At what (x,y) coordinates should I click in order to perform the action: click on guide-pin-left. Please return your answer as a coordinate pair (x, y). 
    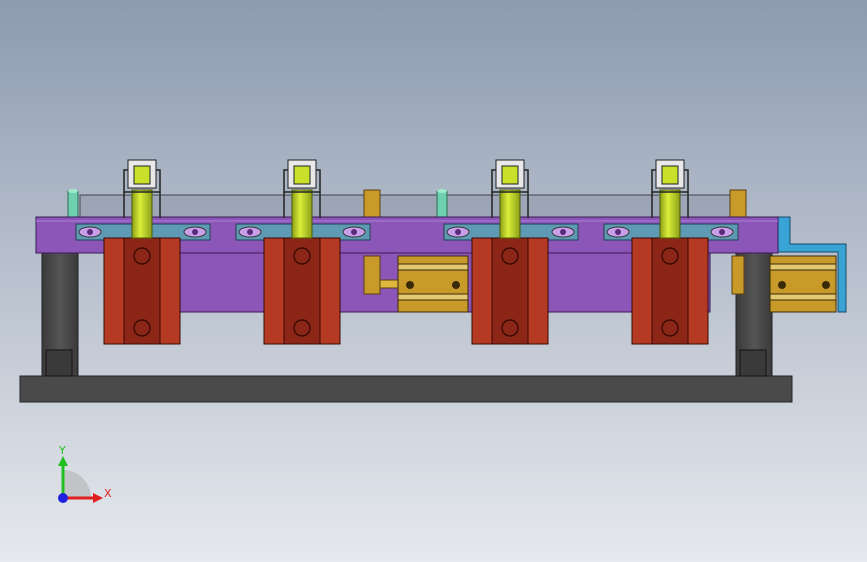
    Looking at the image, I should click on (73, 203).